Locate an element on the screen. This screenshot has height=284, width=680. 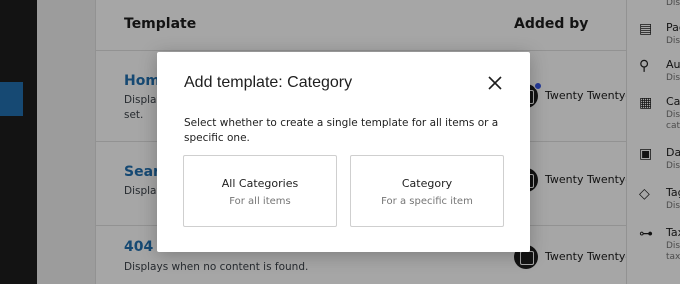
option-subtitle: For all items is located at coordinates (260, 201).